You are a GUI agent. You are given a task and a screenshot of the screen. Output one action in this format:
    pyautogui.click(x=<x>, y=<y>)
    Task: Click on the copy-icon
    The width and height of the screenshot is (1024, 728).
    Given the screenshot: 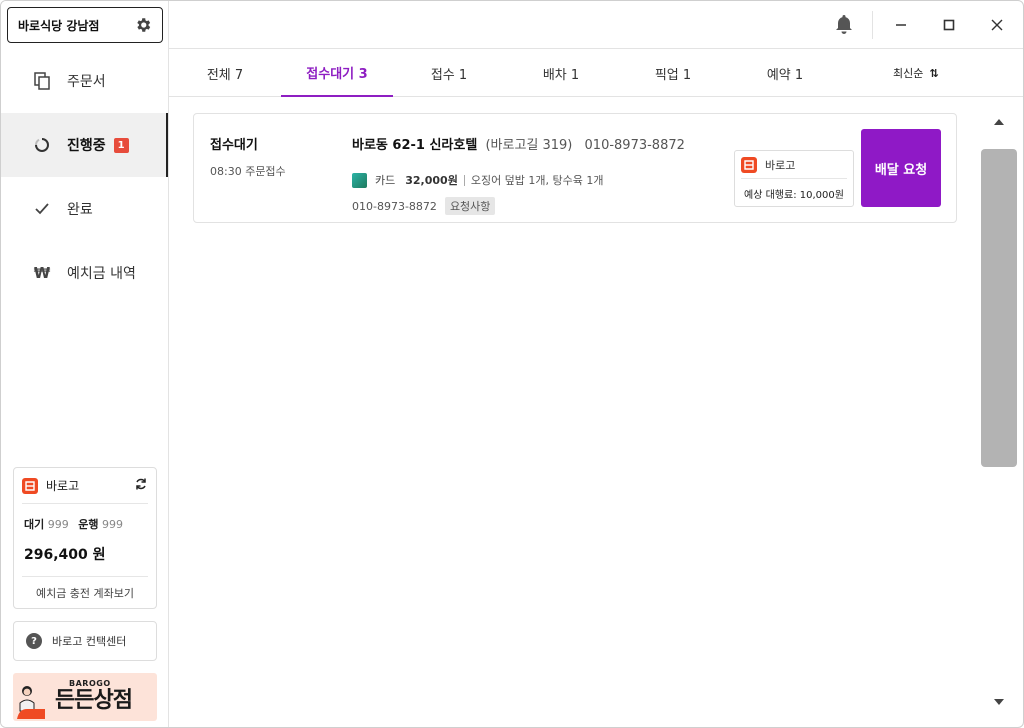 What is the action you would take?
    pyautogui.click(x=42, y=81)
    